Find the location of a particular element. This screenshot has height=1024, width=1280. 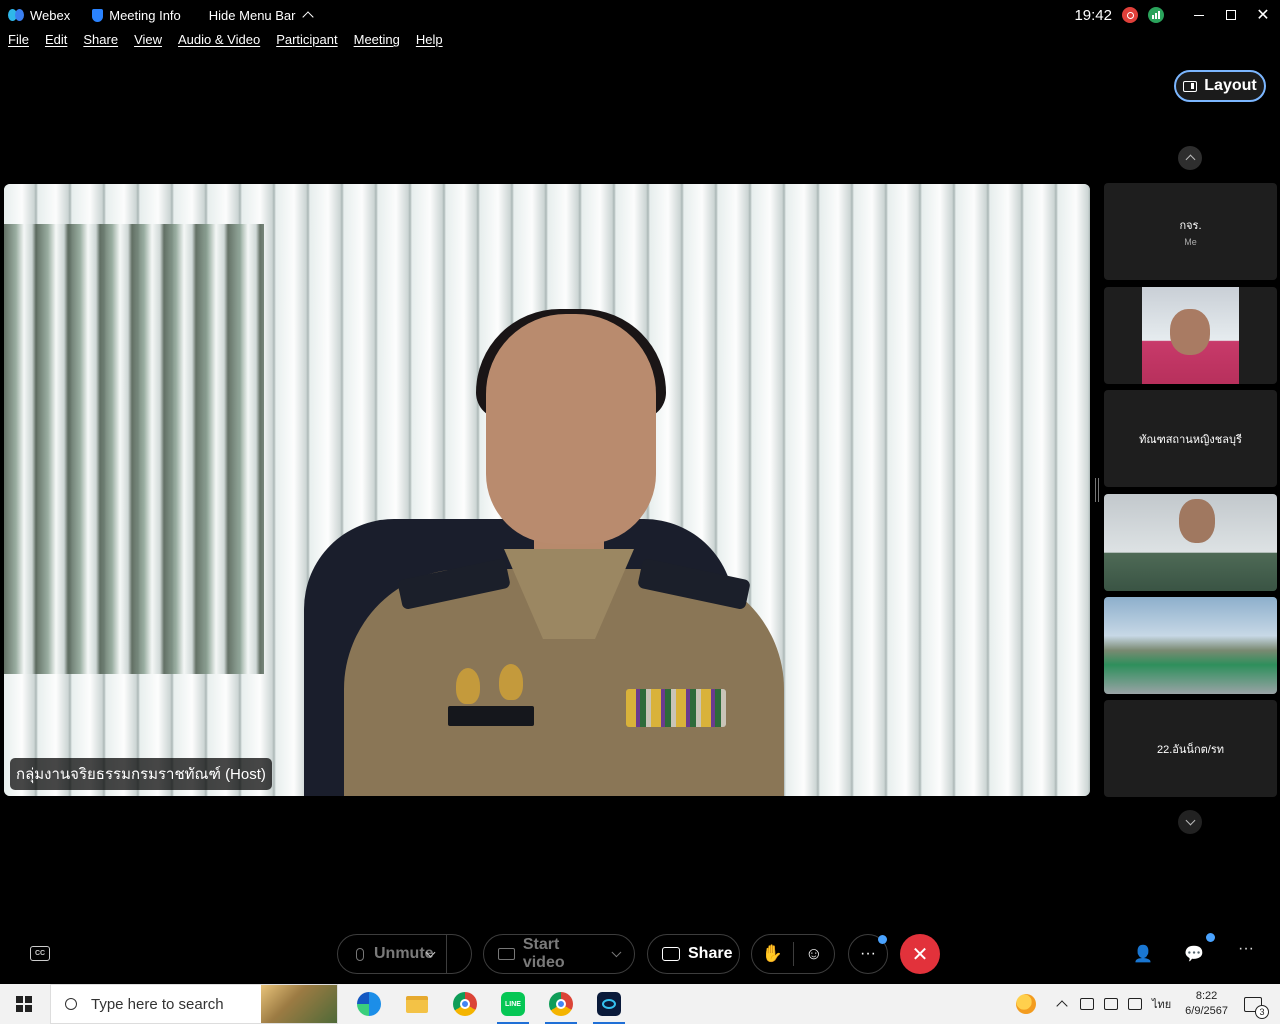

network-health-icon is located at coordinates (1156, 15).